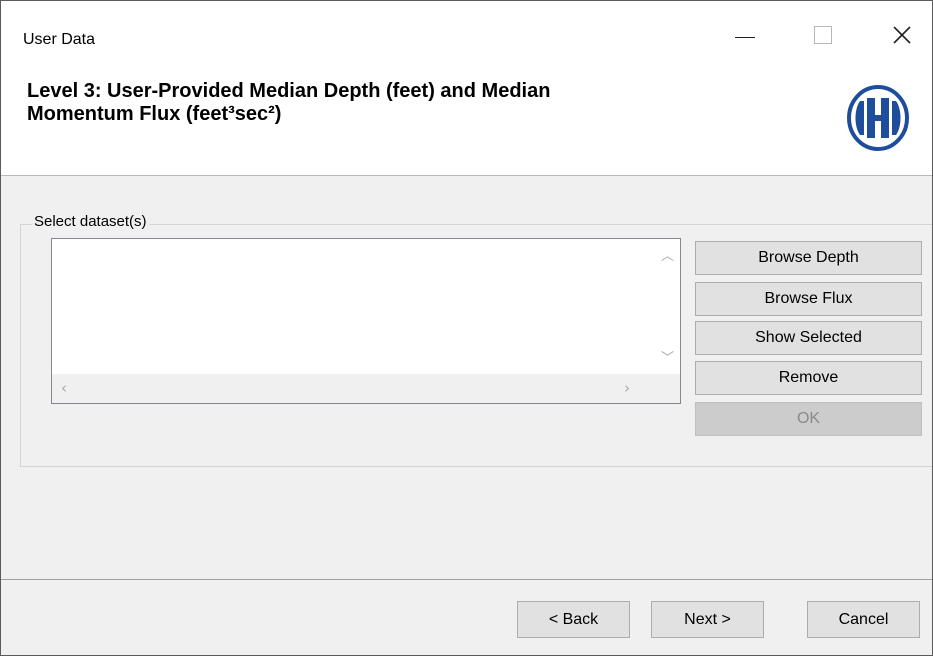 The width and height of the screenshot is (933, 656). Describe the element at coordinates (668, 306) in the screenshot. I see `vertical-scrollbar: ︿ ﹀` at that location.